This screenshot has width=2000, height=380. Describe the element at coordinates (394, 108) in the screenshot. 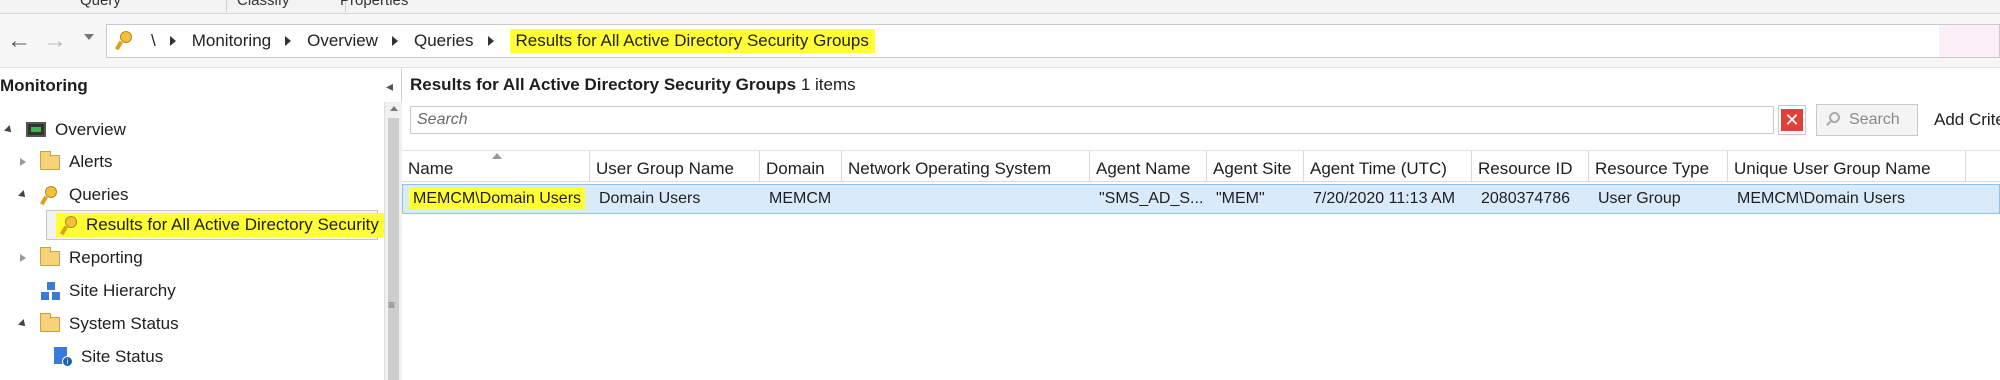

I see `scroll-up-icon` at that location.